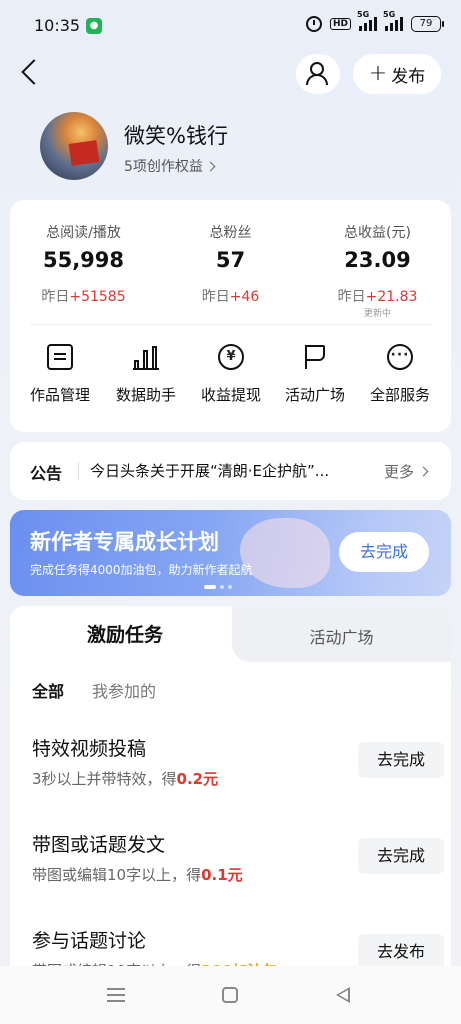 The height and width of the screenshot is (1024, 461). What do you see at coordinates (401, 952) in the screenshot?
I see `task-action-button: 去发布` at bounding box center [401, 952].